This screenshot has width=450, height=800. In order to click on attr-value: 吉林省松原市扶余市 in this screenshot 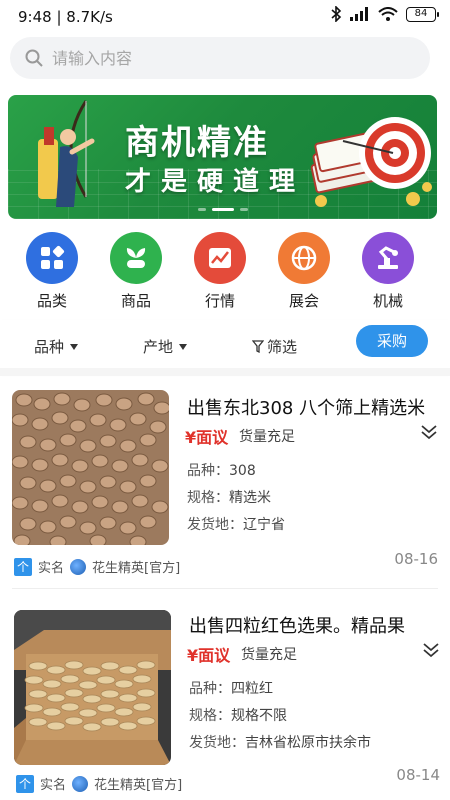, I will do `click(308, 743)`.